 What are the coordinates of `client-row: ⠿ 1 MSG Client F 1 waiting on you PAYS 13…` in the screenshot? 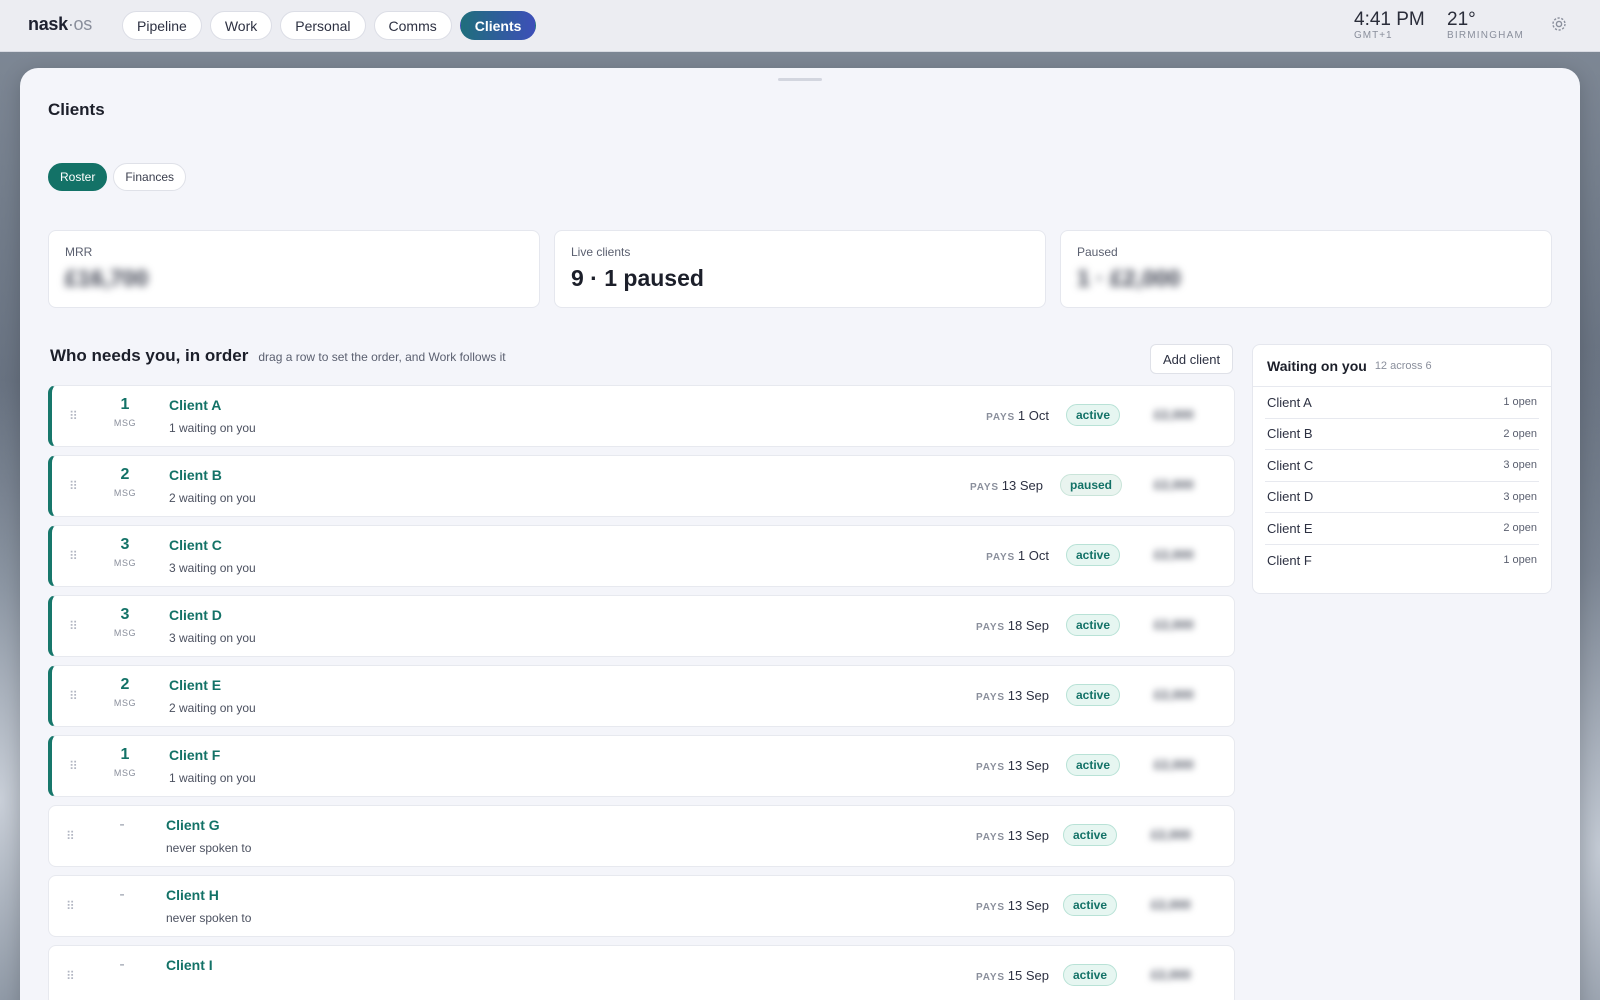 It's located at (641, 766).